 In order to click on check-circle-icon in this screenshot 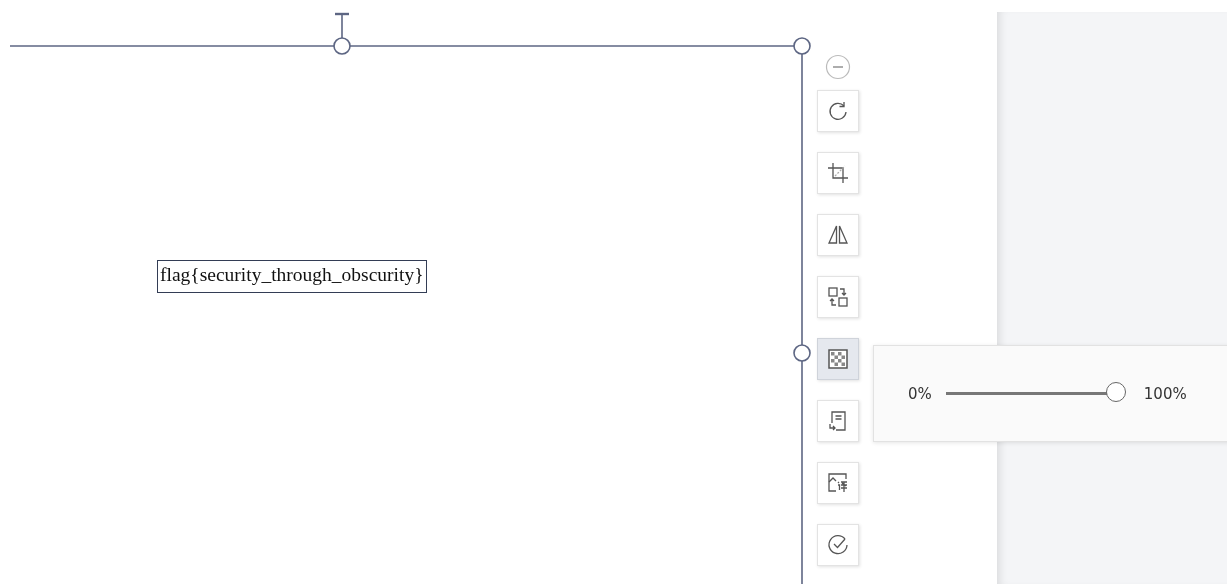, I will do `click(838, 545)`.